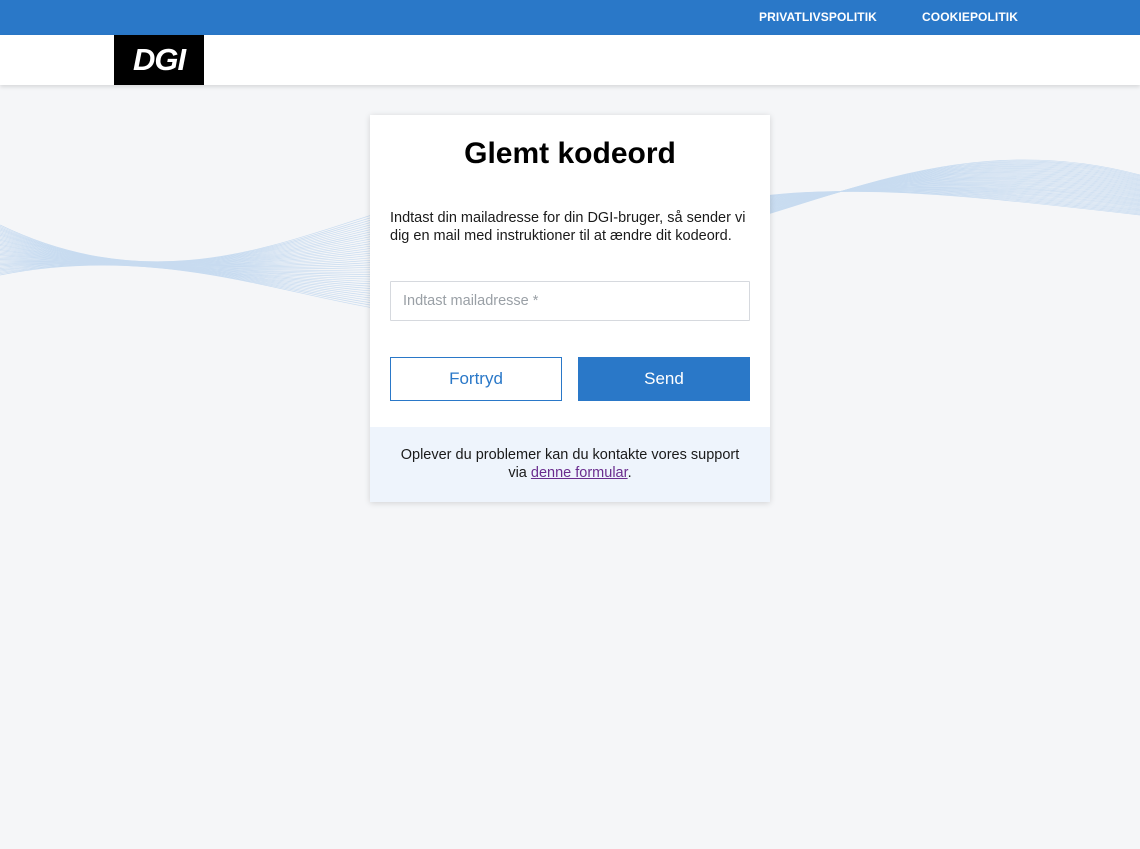 This screenshot has width=1140, height=849. What do you see at coordinates (664, 379) in the screenshot?
I see `send-button: Send` at bounding box center [664, 379].